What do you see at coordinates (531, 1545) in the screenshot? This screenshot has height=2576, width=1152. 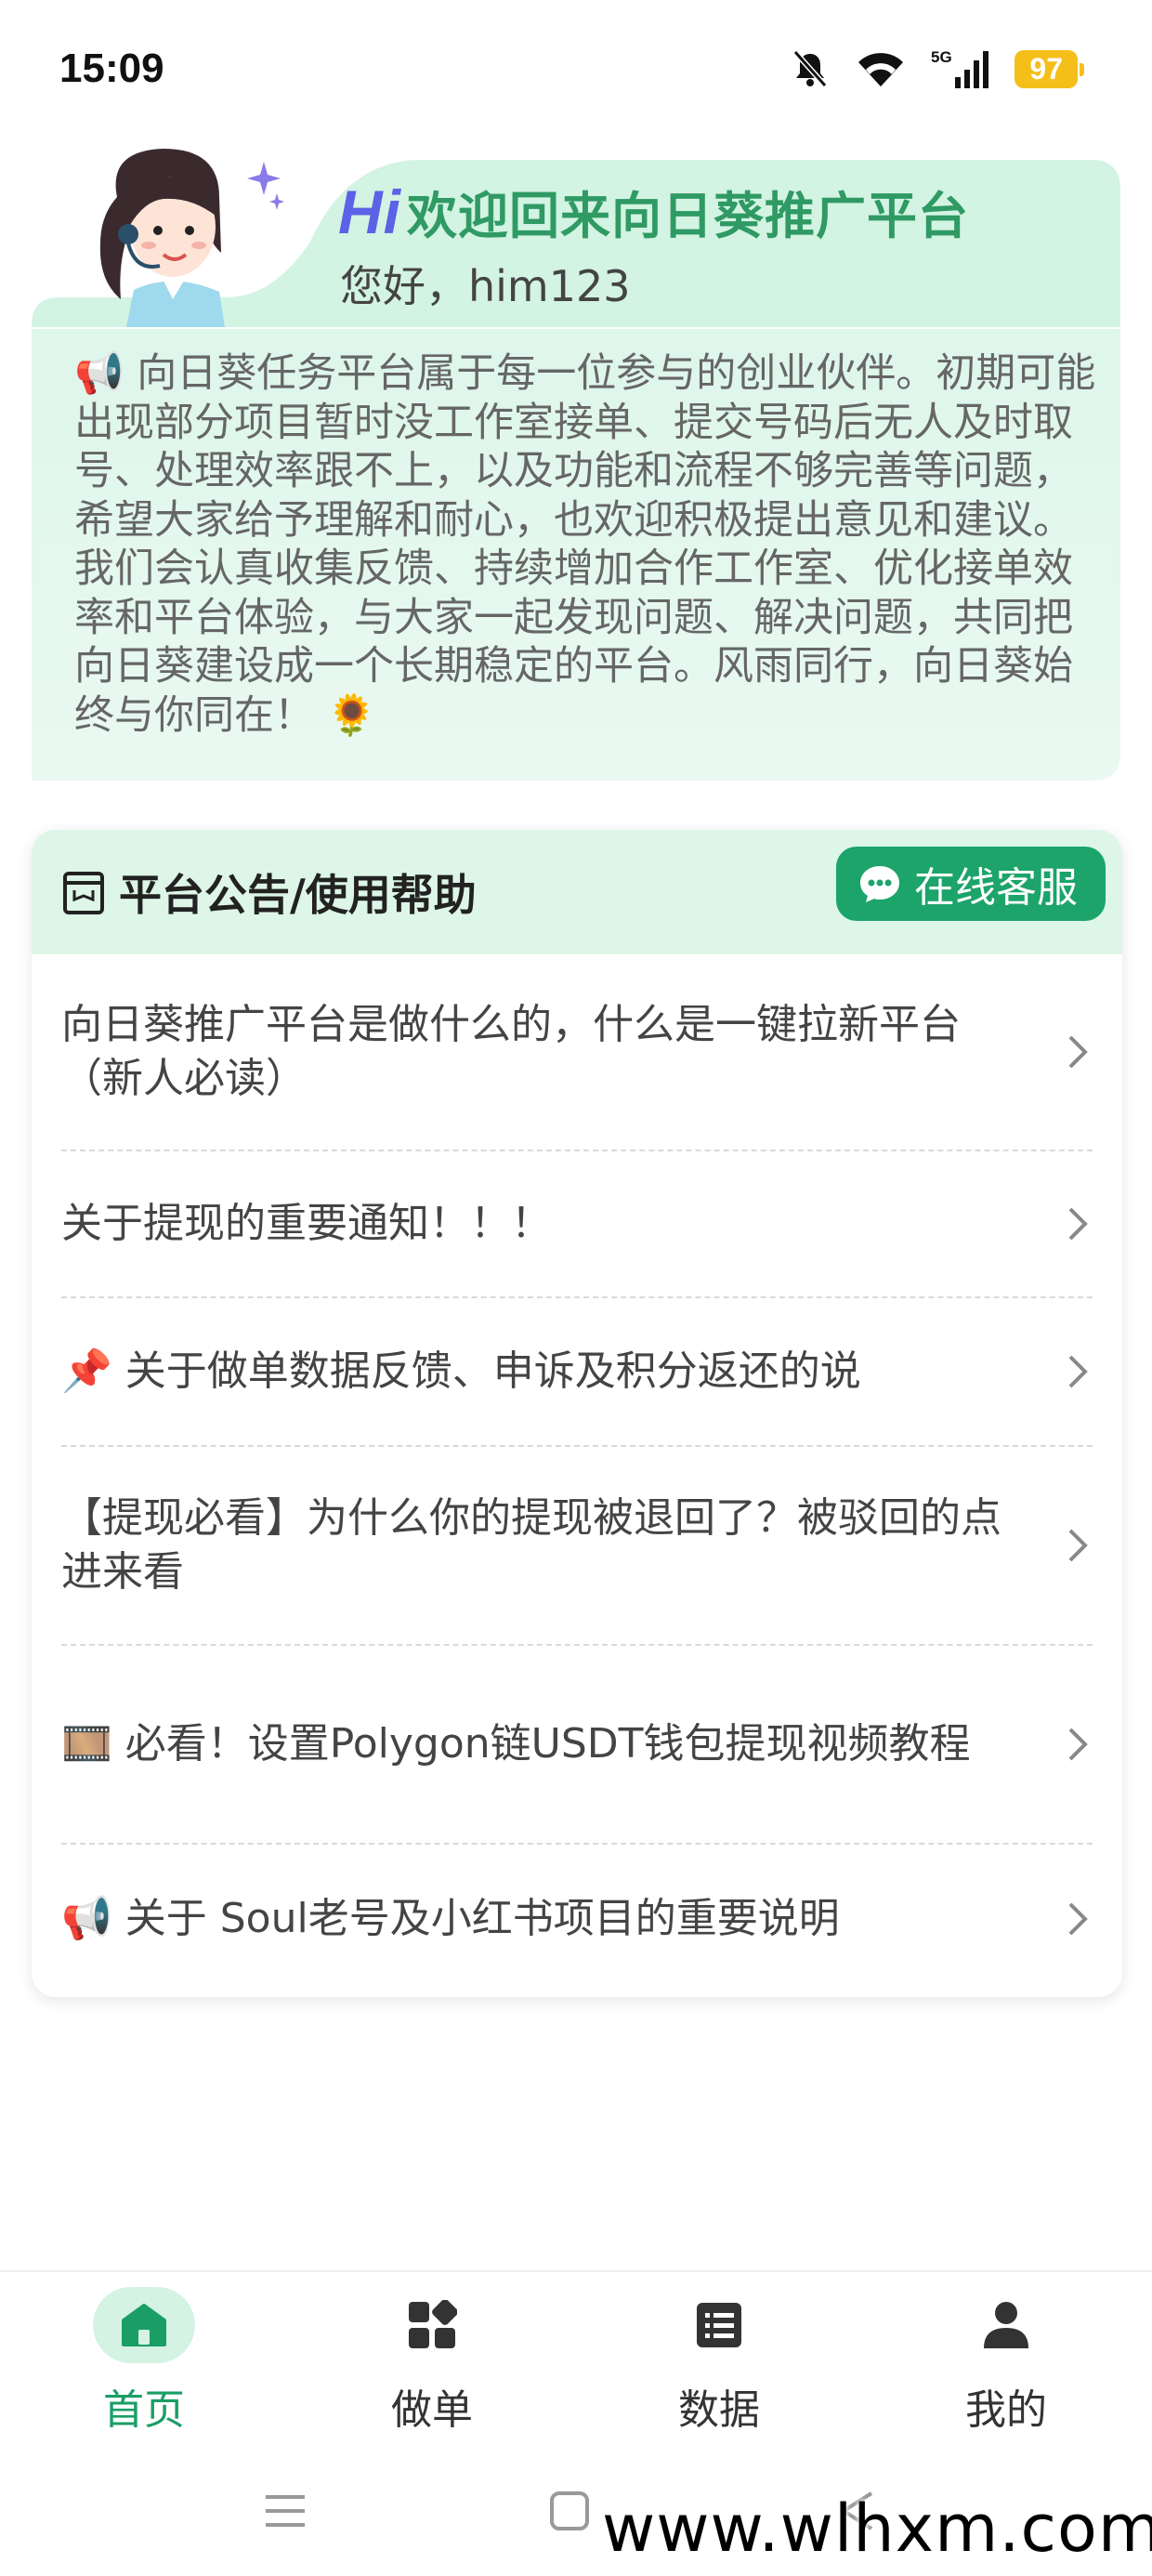 I see `announcement-title: 【提现必看】为什么你的提现被退回了？被驳回的点进来看` at bounding box center [531, 1545].